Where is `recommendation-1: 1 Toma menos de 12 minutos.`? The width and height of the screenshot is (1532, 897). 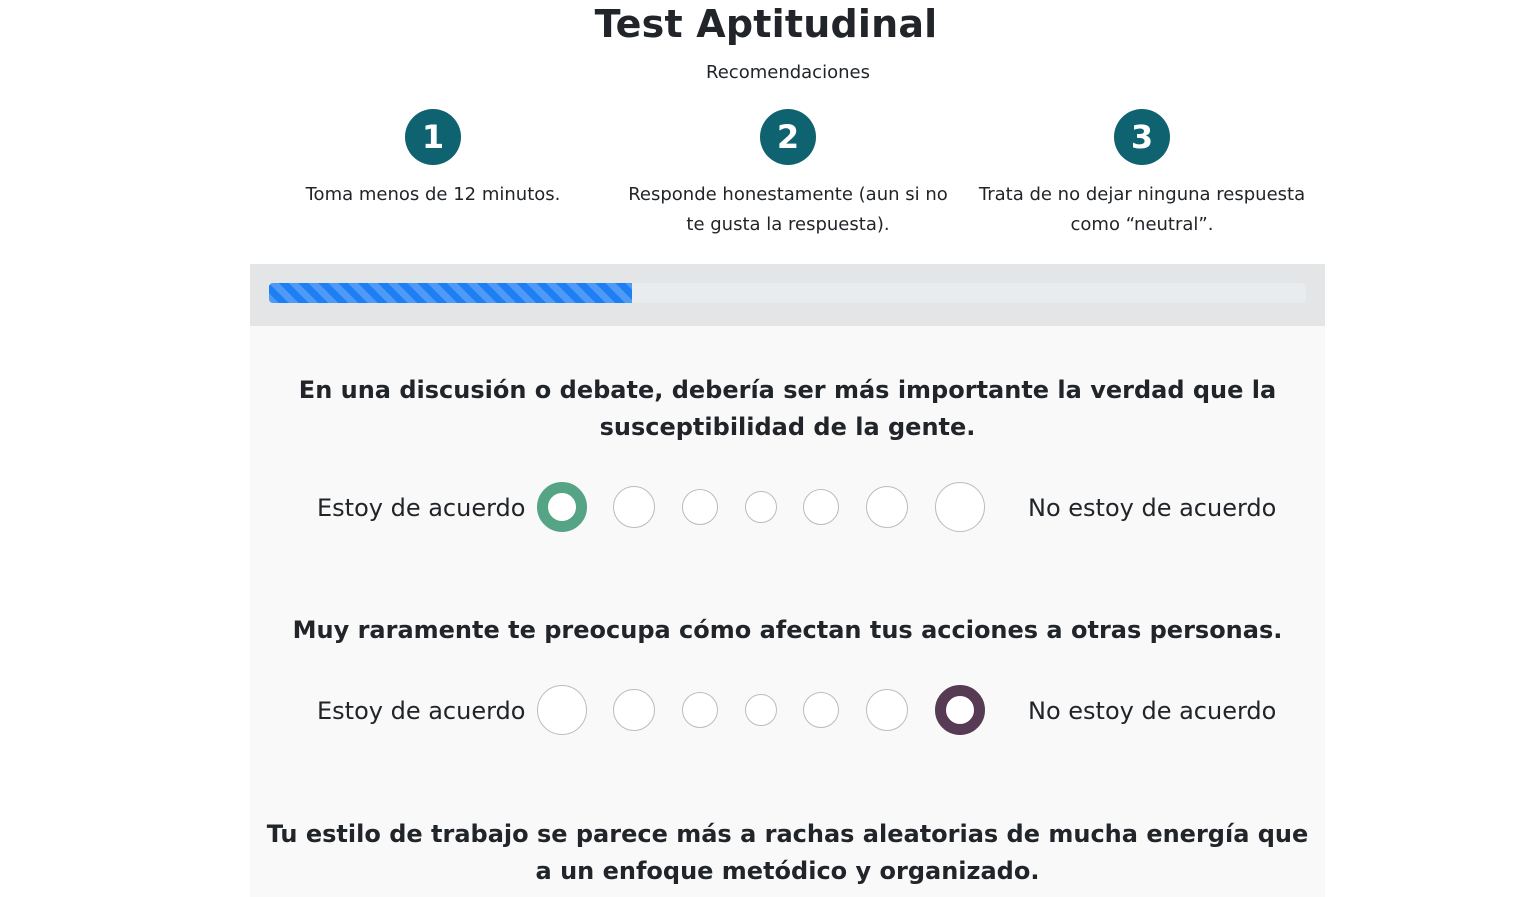
recommendation-1: 1 Toma menos de 12 minutos. is located at coordinates (433, 159).